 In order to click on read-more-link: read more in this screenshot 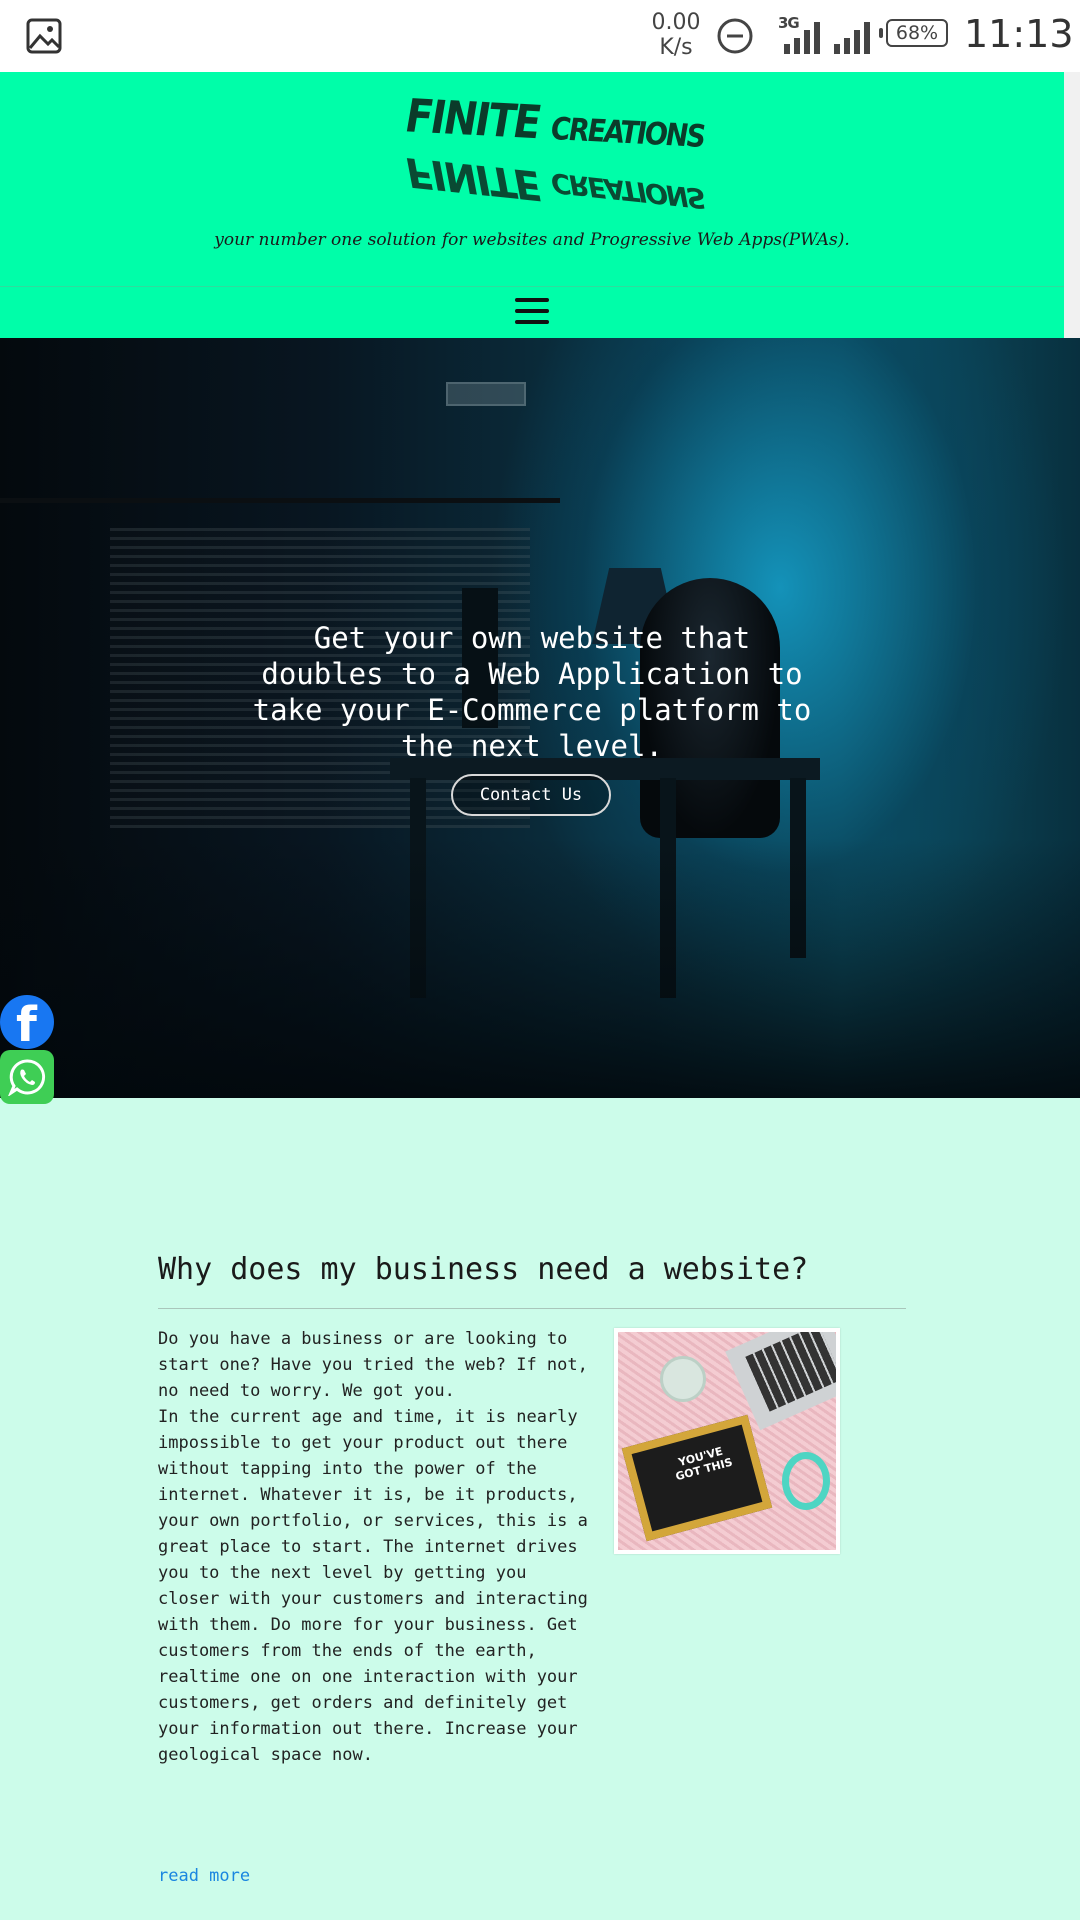, I will do `click(204, 1876)`.